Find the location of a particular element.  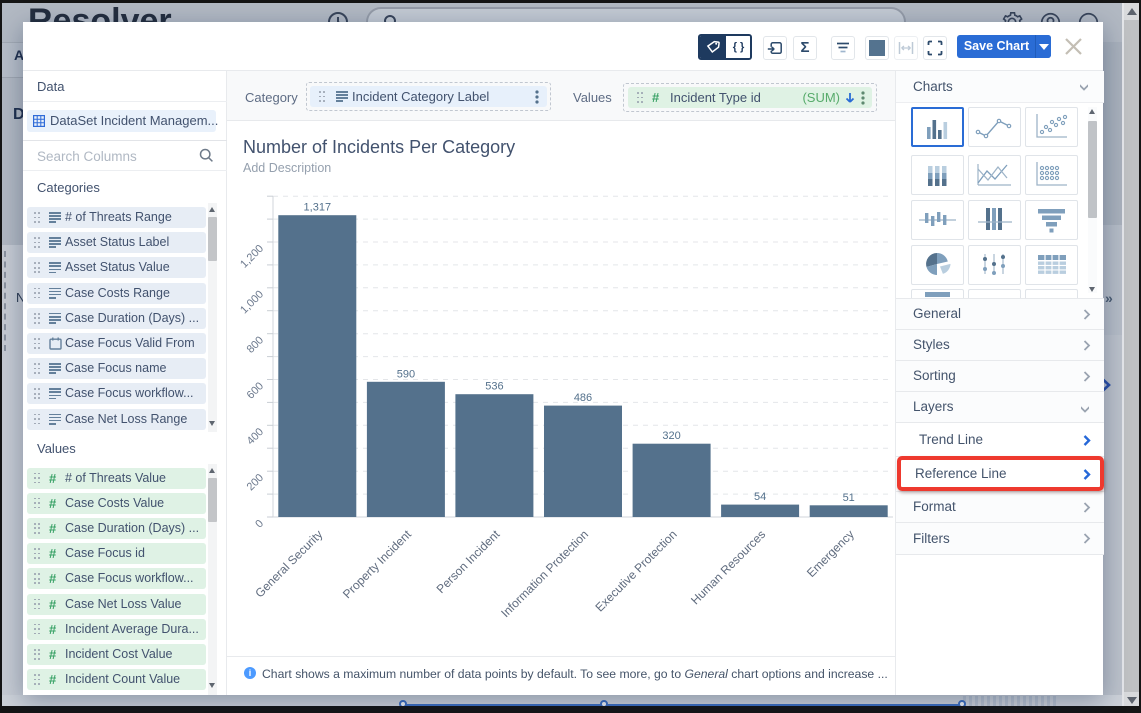

svg-text: 54 is located at coordinates (760, 497).